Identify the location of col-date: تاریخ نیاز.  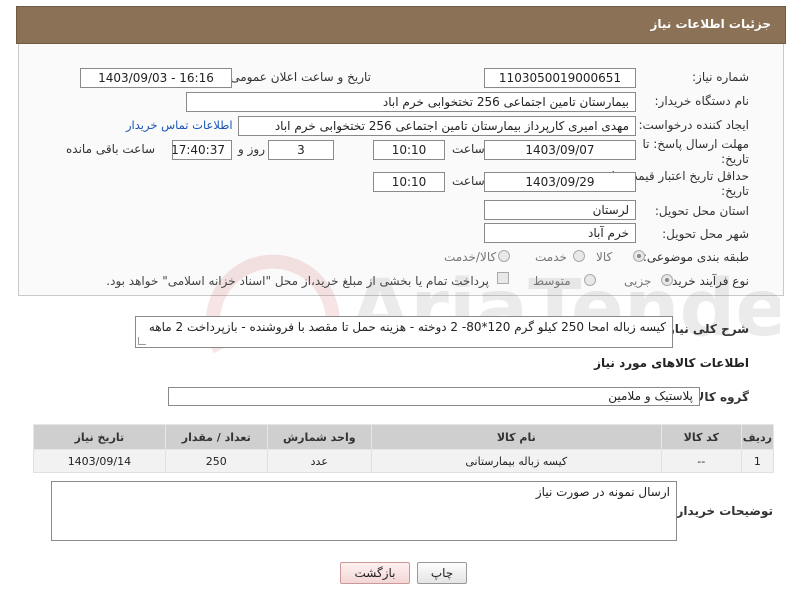
(99, 437).